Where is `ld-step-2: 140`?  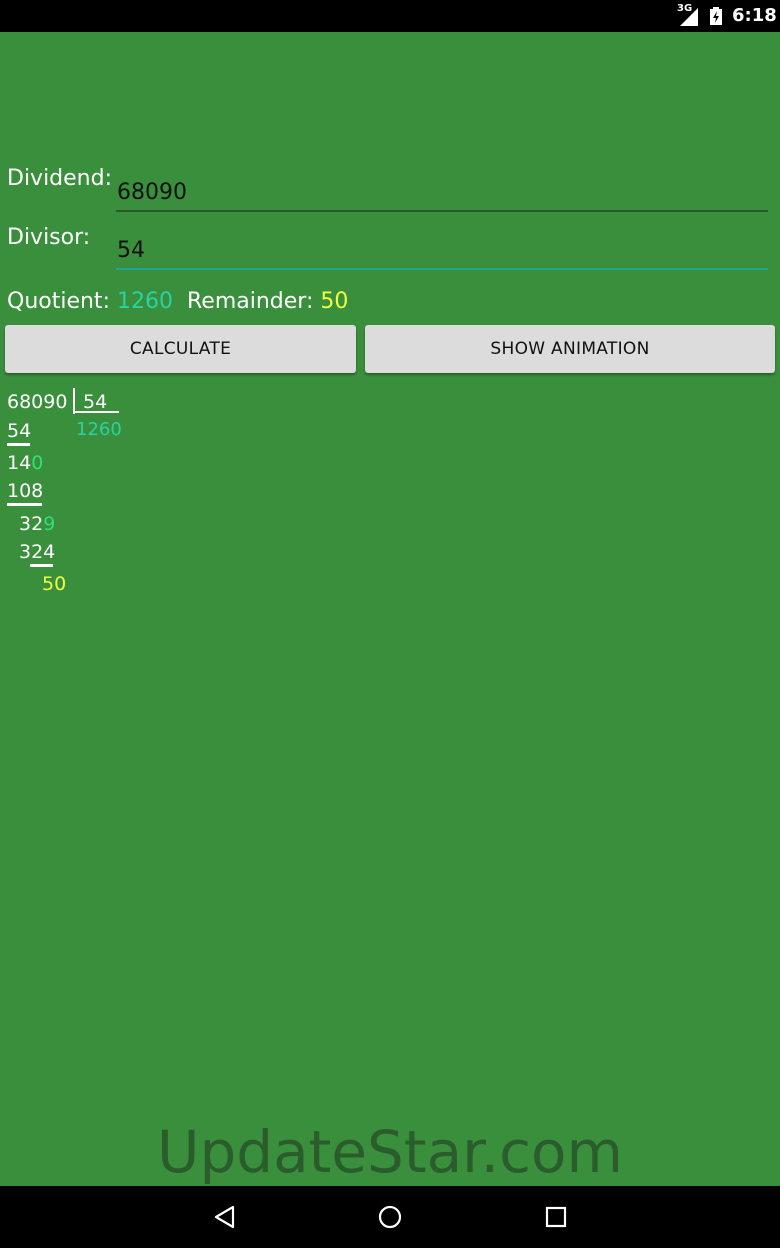 ld-step-2: 140 is located at coordinates (25, 463).